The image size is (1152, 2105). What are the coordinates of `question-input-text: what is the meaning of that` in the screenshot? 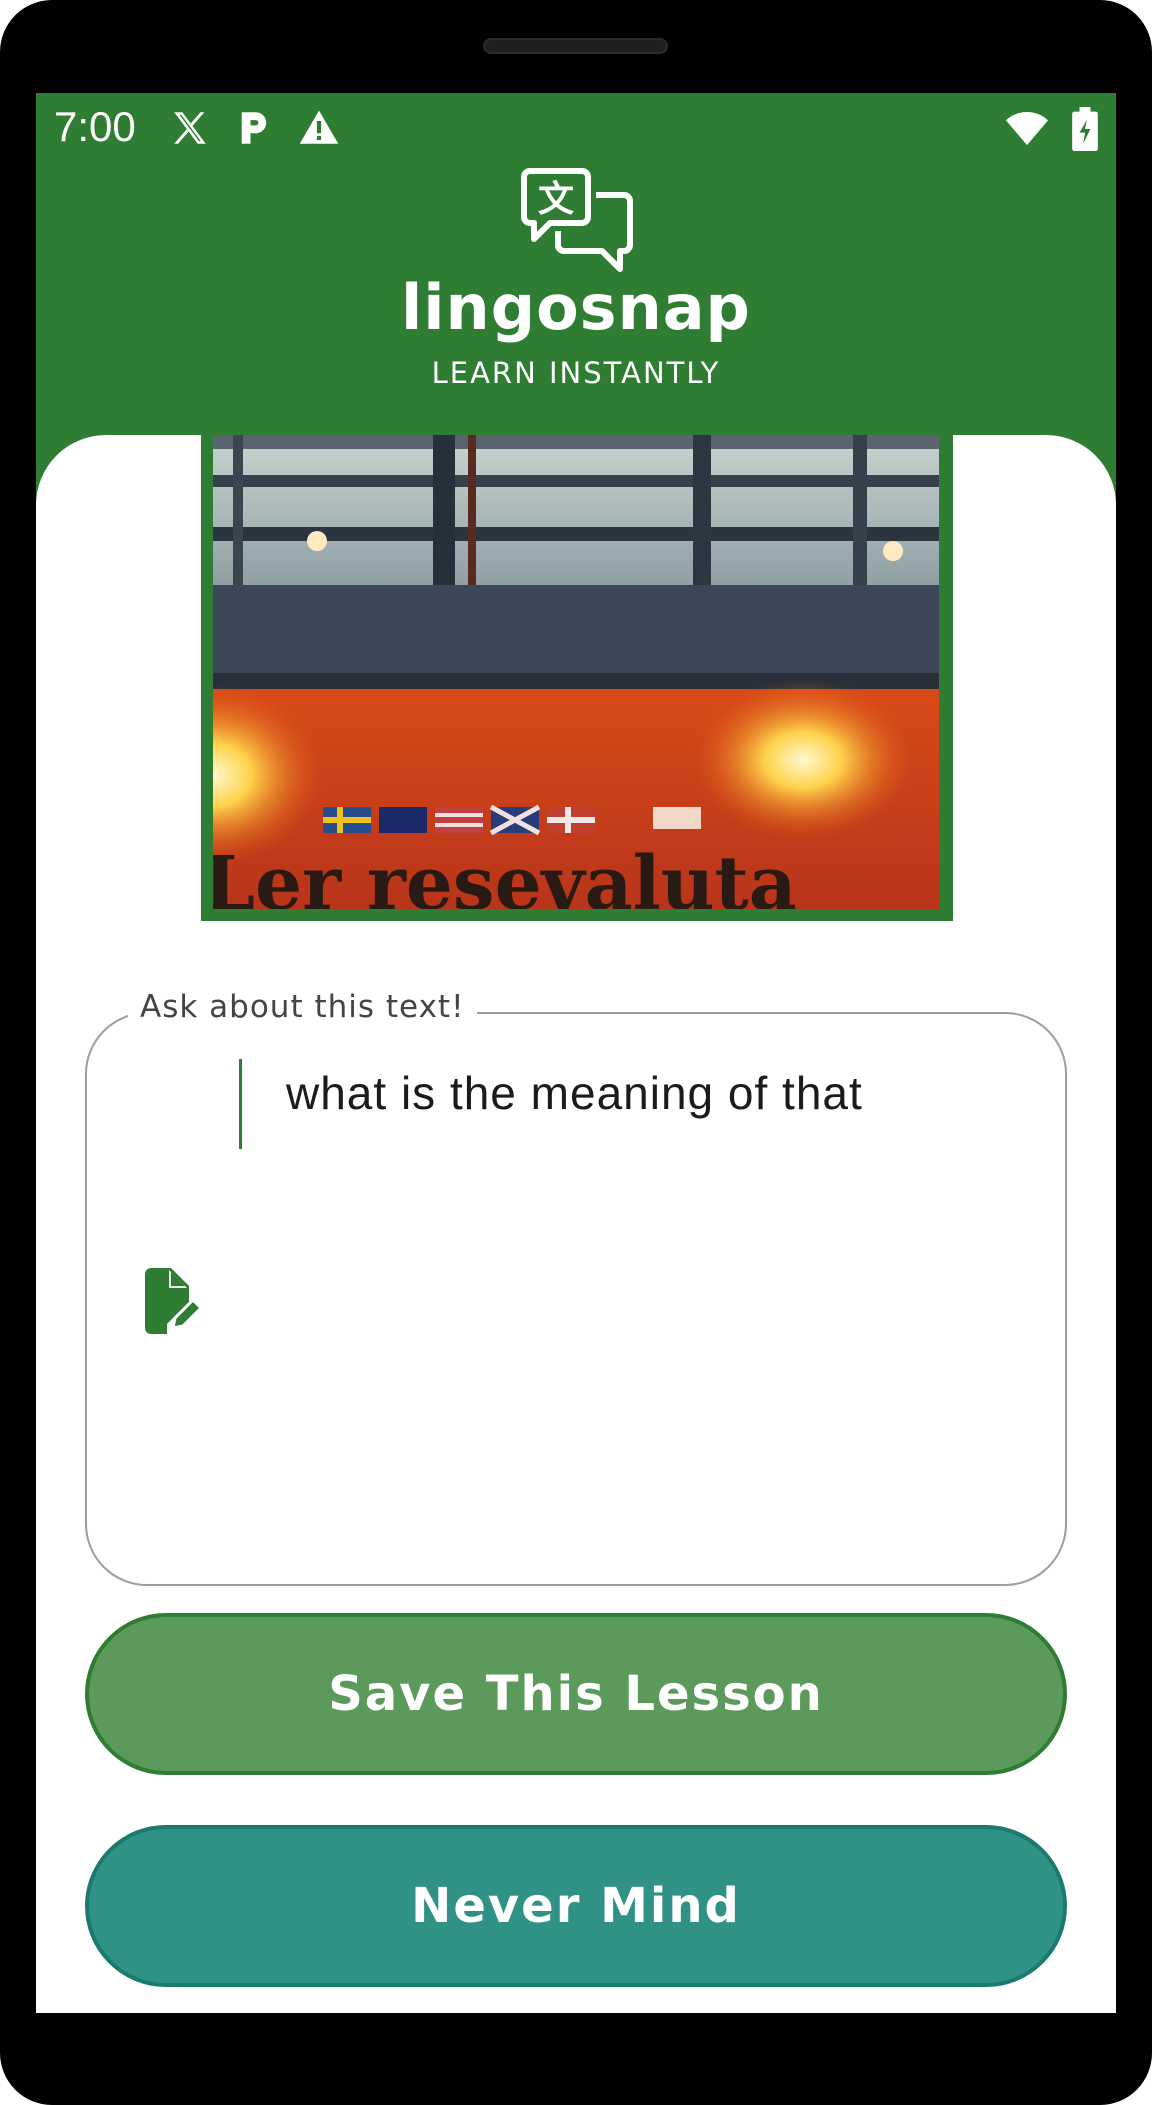 It's located at (574, 1093).